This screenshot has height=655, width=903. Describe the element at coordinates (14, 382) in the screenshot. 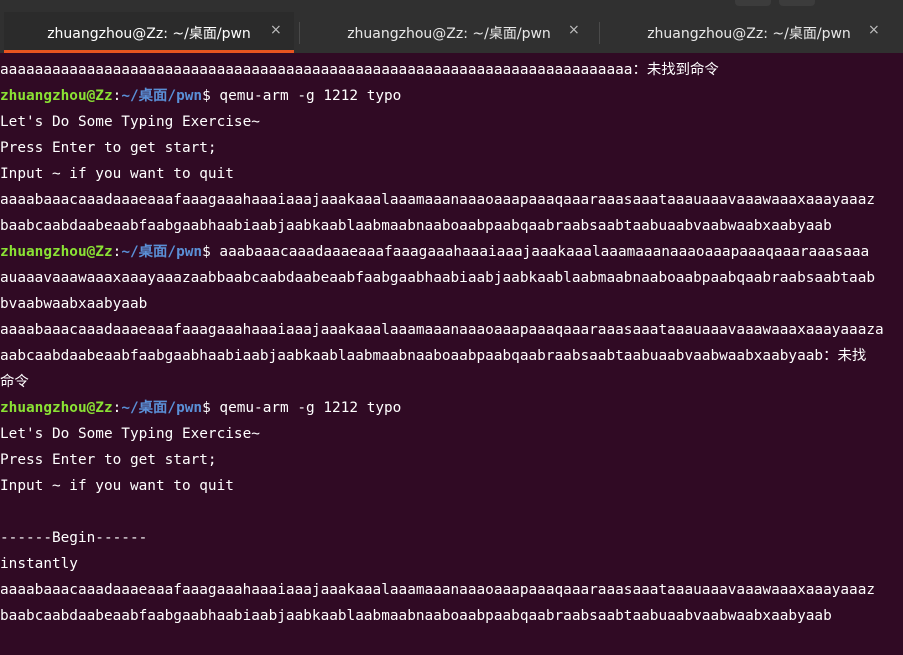

I see `output-line: 命令` at that location.